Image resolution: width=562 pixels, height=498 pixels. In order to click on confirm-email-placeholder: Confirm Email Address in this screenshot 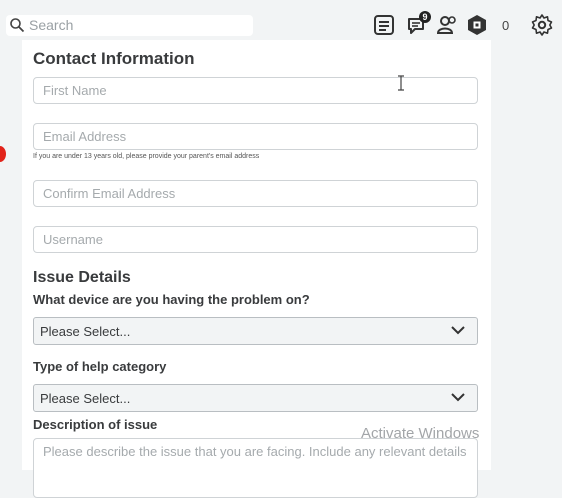, I will do `click(109, 193)`.